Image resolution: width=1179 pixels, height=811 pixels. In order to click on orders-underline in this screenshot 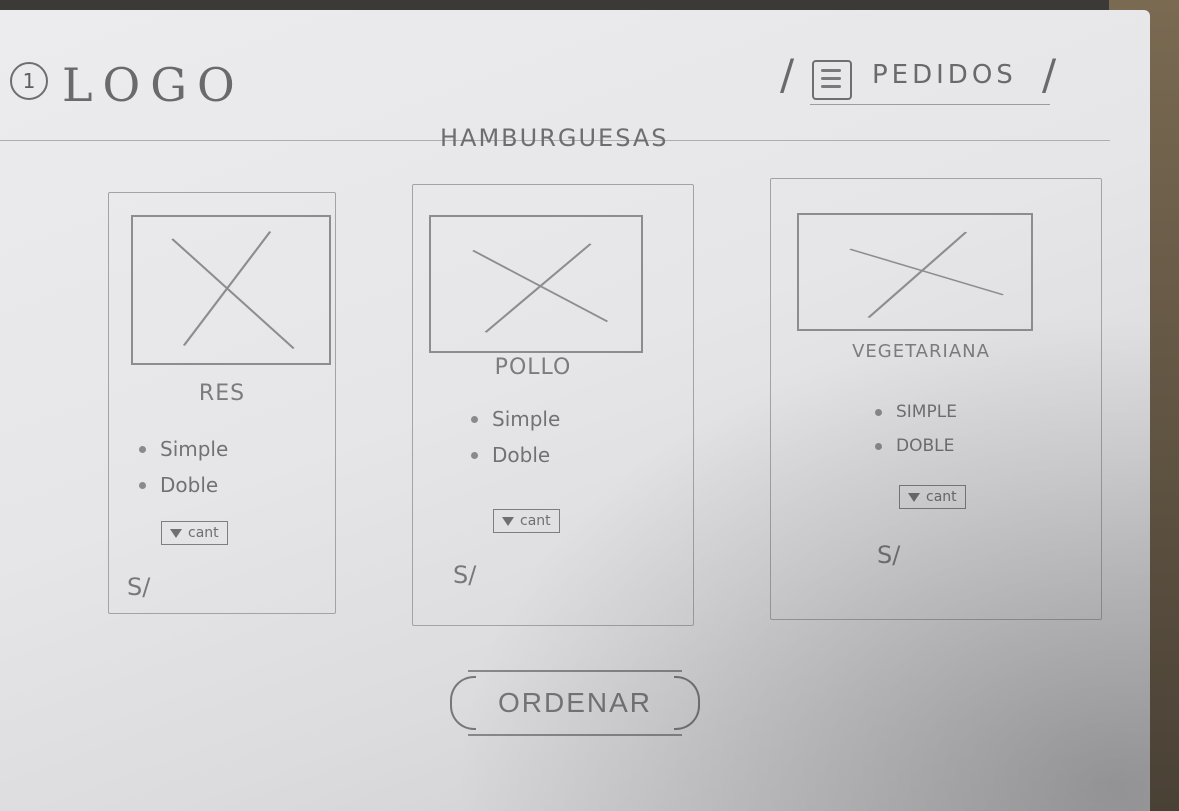, I will do `click(930, 104)`.